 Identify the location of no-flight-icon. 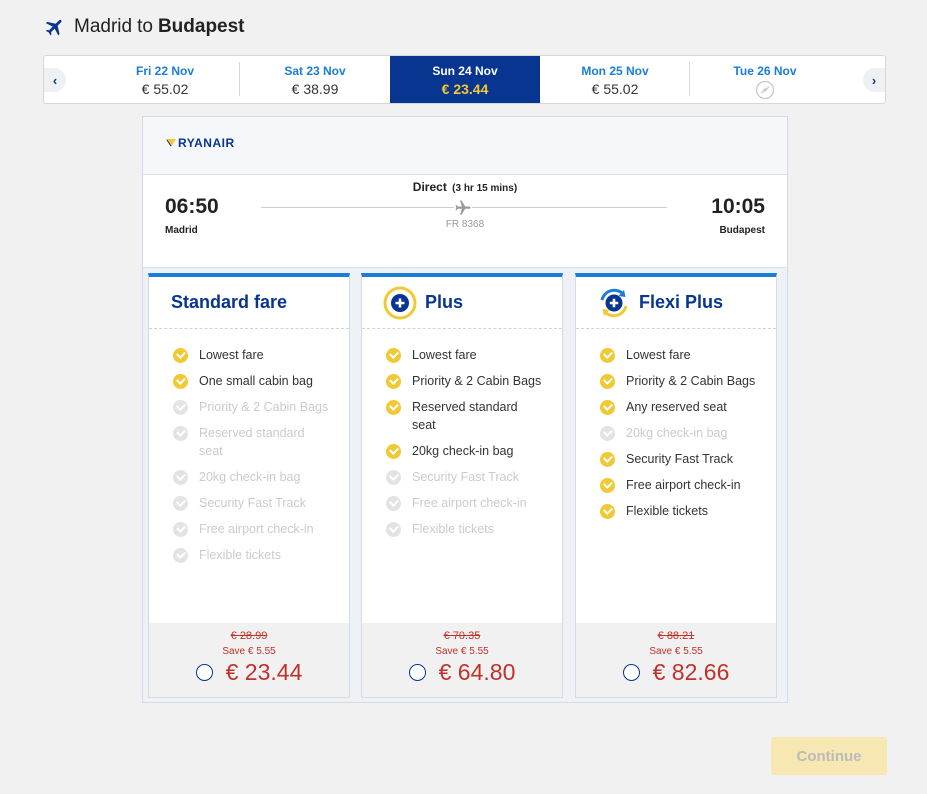
(765, 90).